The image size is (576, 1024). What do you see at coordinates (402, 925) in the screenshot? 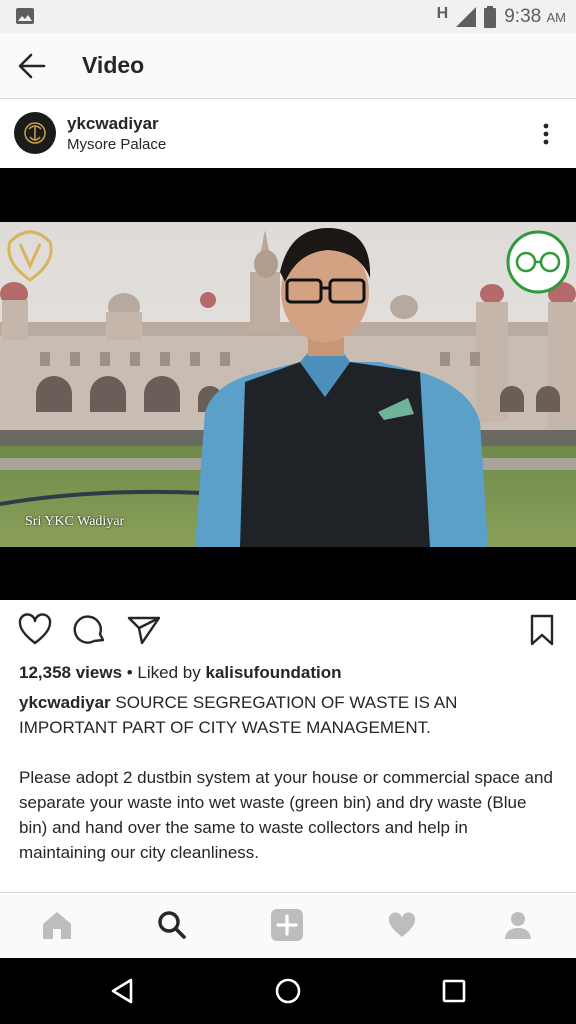
I see `activity-heart-icon` at bounding box center [402, 925].